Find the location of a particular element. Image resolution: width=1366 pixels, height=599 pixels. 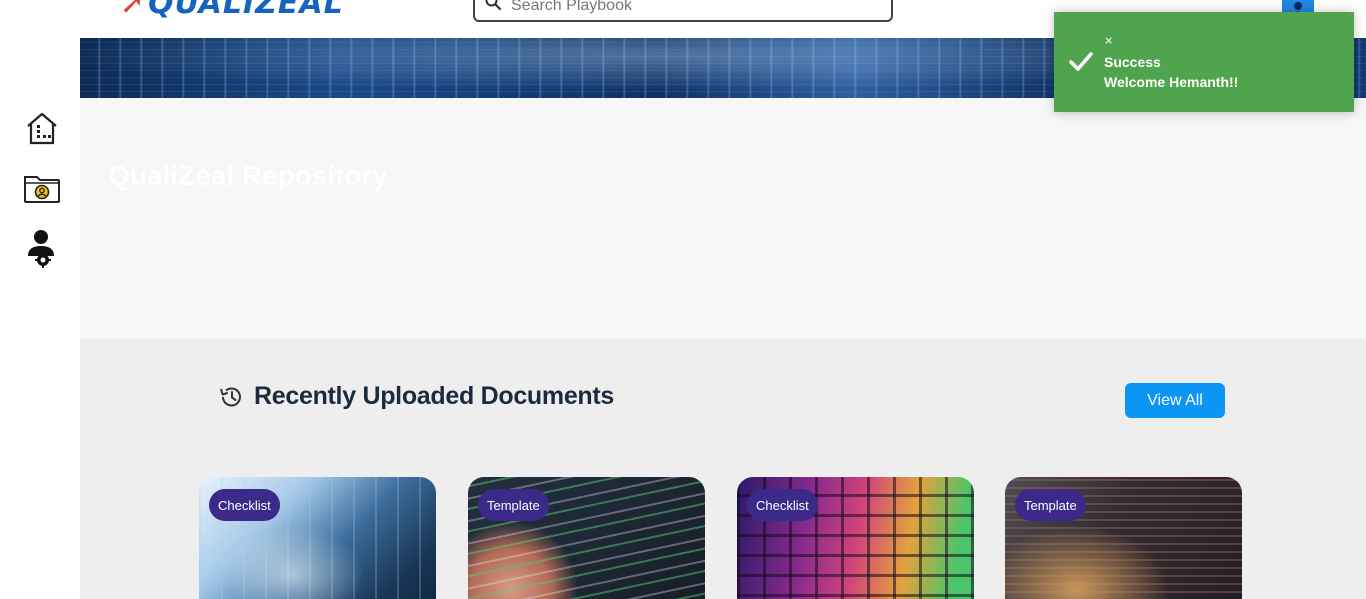

search-icon is located at coordinates (493, 5).